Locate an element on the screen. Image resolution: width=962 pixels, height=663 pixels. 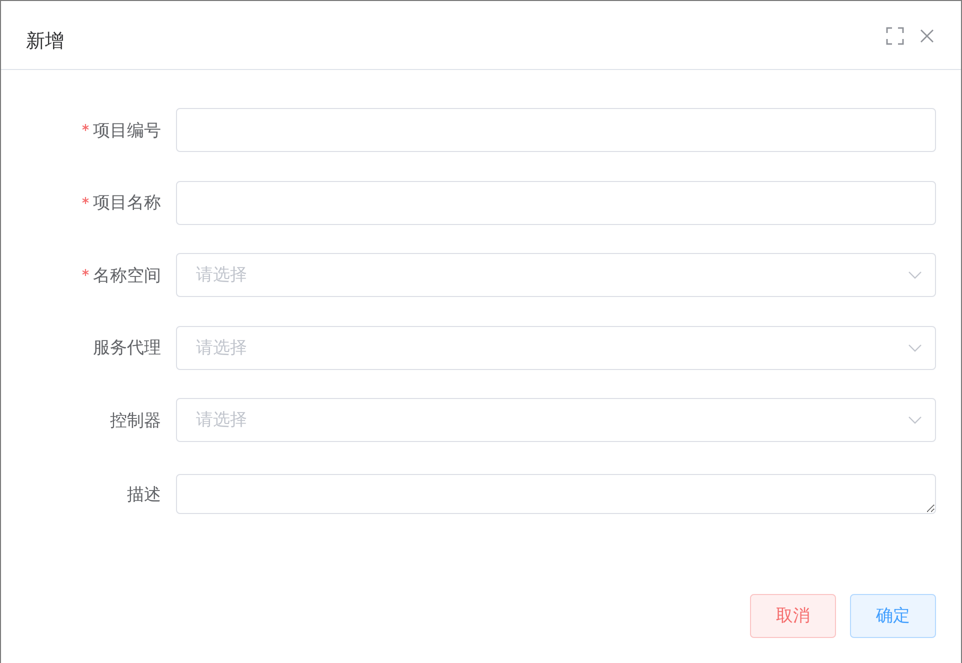
field-label: 项目名称 is located at coordinates (127, 203).